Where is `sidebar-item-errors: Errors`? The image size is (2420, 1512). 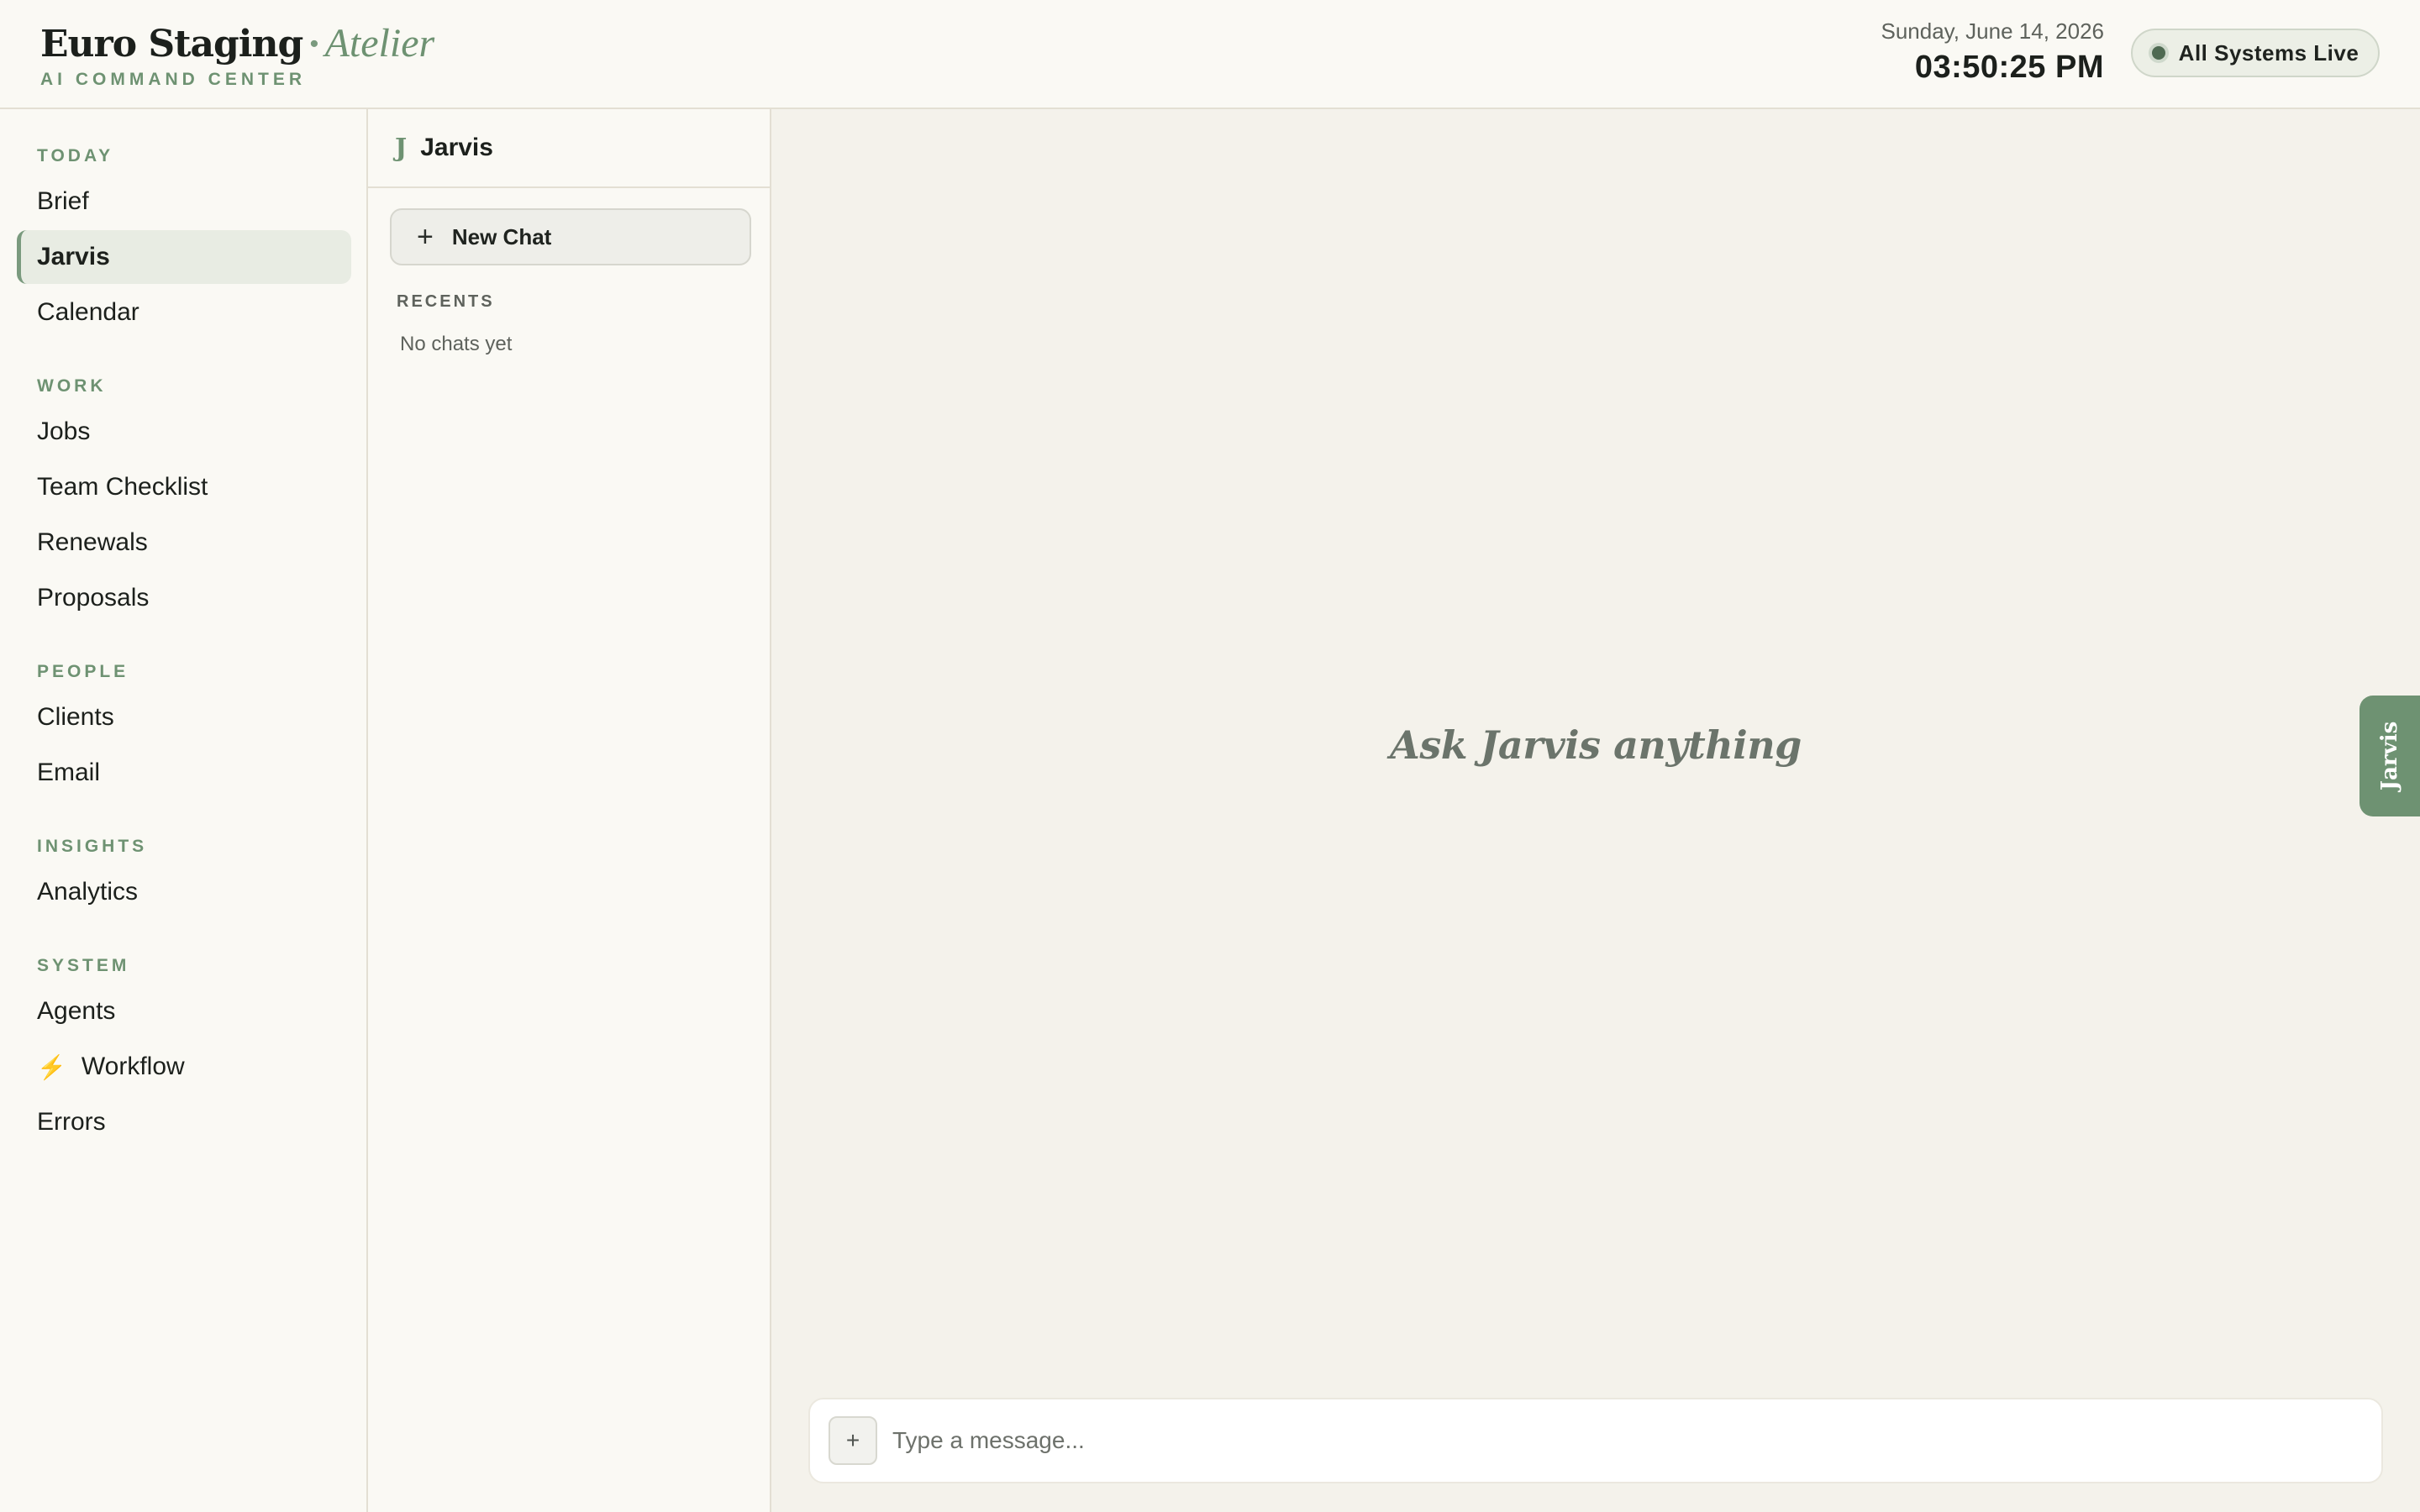 sidebar-item-errors: Errors is located at coordinates (184, 1122).